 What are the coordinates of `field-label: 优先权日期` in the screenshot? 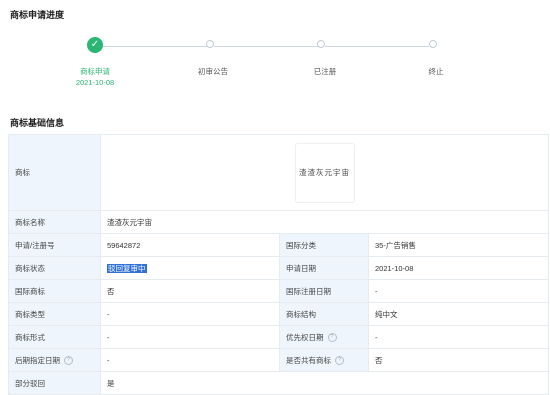 It's located at (305, 337).